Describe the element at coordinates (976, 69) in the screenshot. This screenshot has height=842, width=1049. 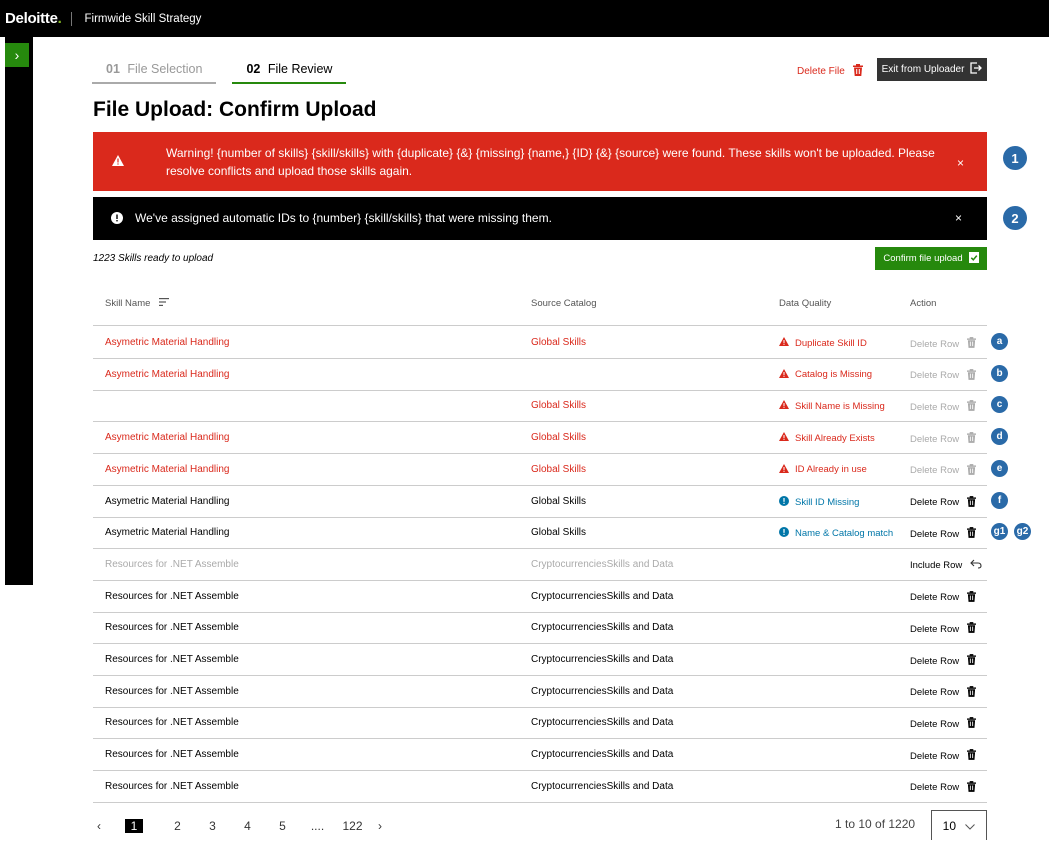
I see `exit-icon` at that location.